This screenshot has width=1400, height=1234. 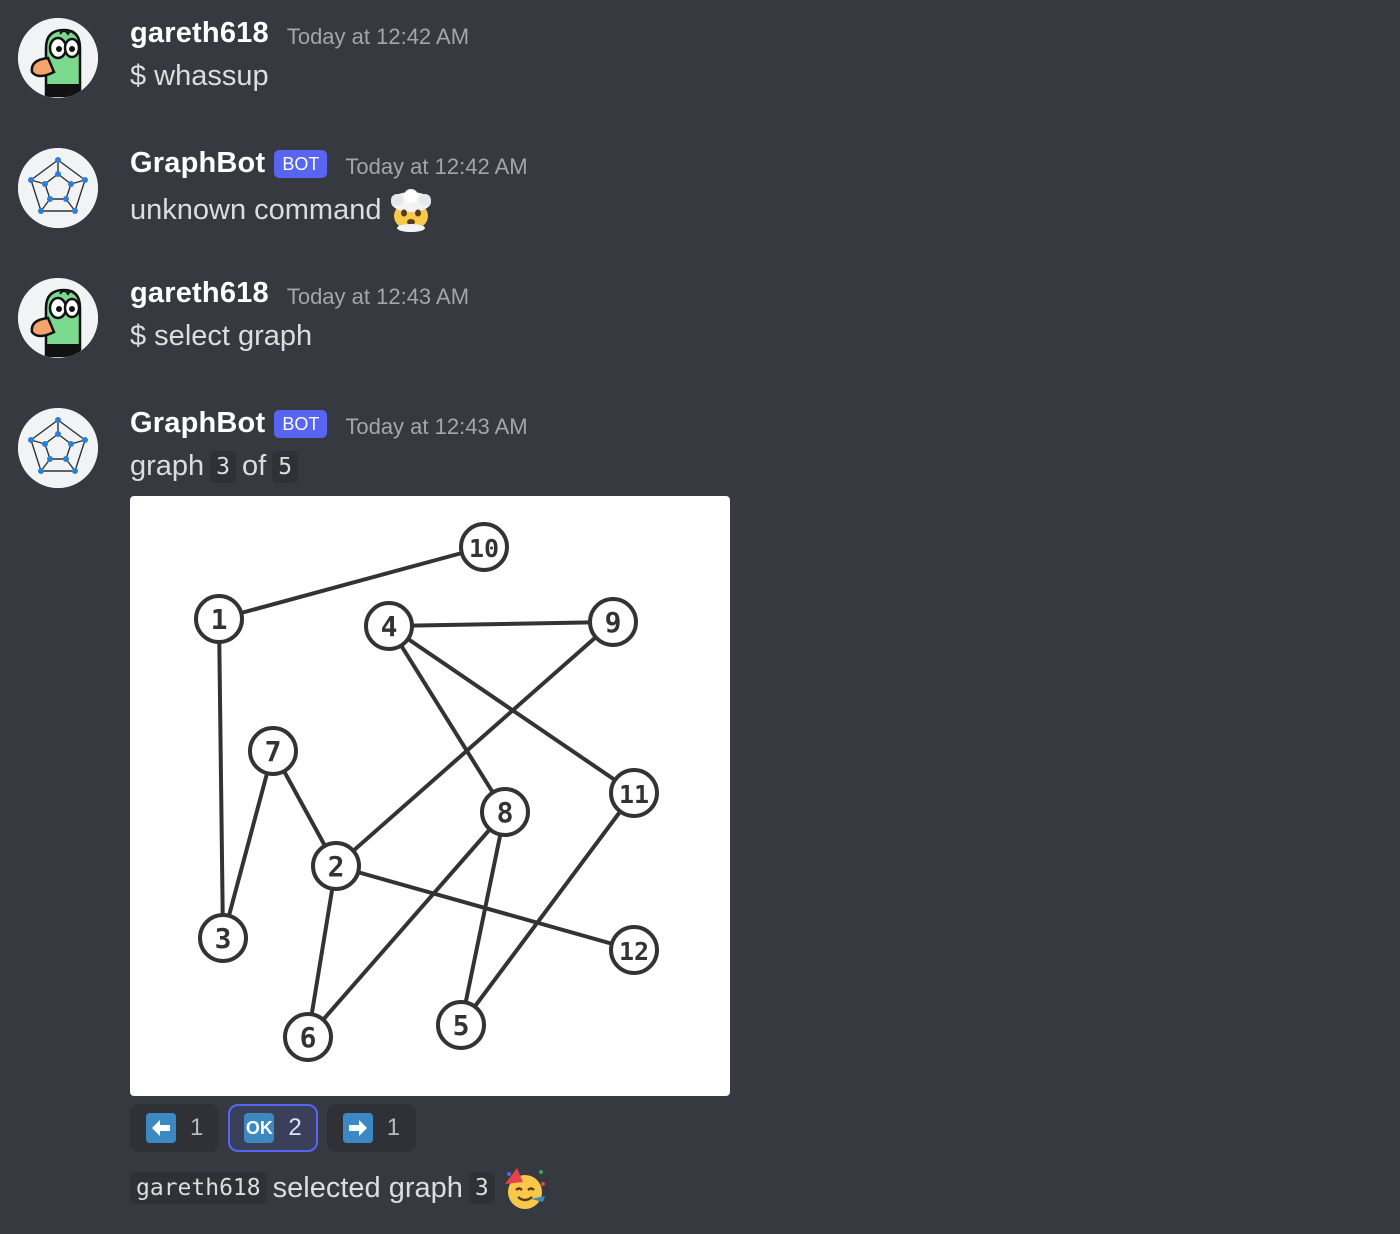 I want to click on left-arrow-icon, so click(x=161, y=1128).